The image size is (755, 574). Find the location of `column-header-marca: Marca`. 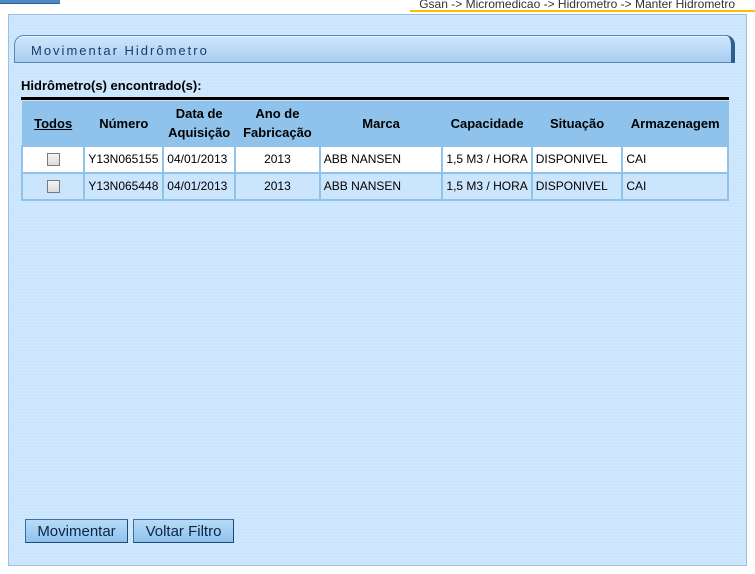

column-header-marca: Marca is located at coordinates (381, 123).